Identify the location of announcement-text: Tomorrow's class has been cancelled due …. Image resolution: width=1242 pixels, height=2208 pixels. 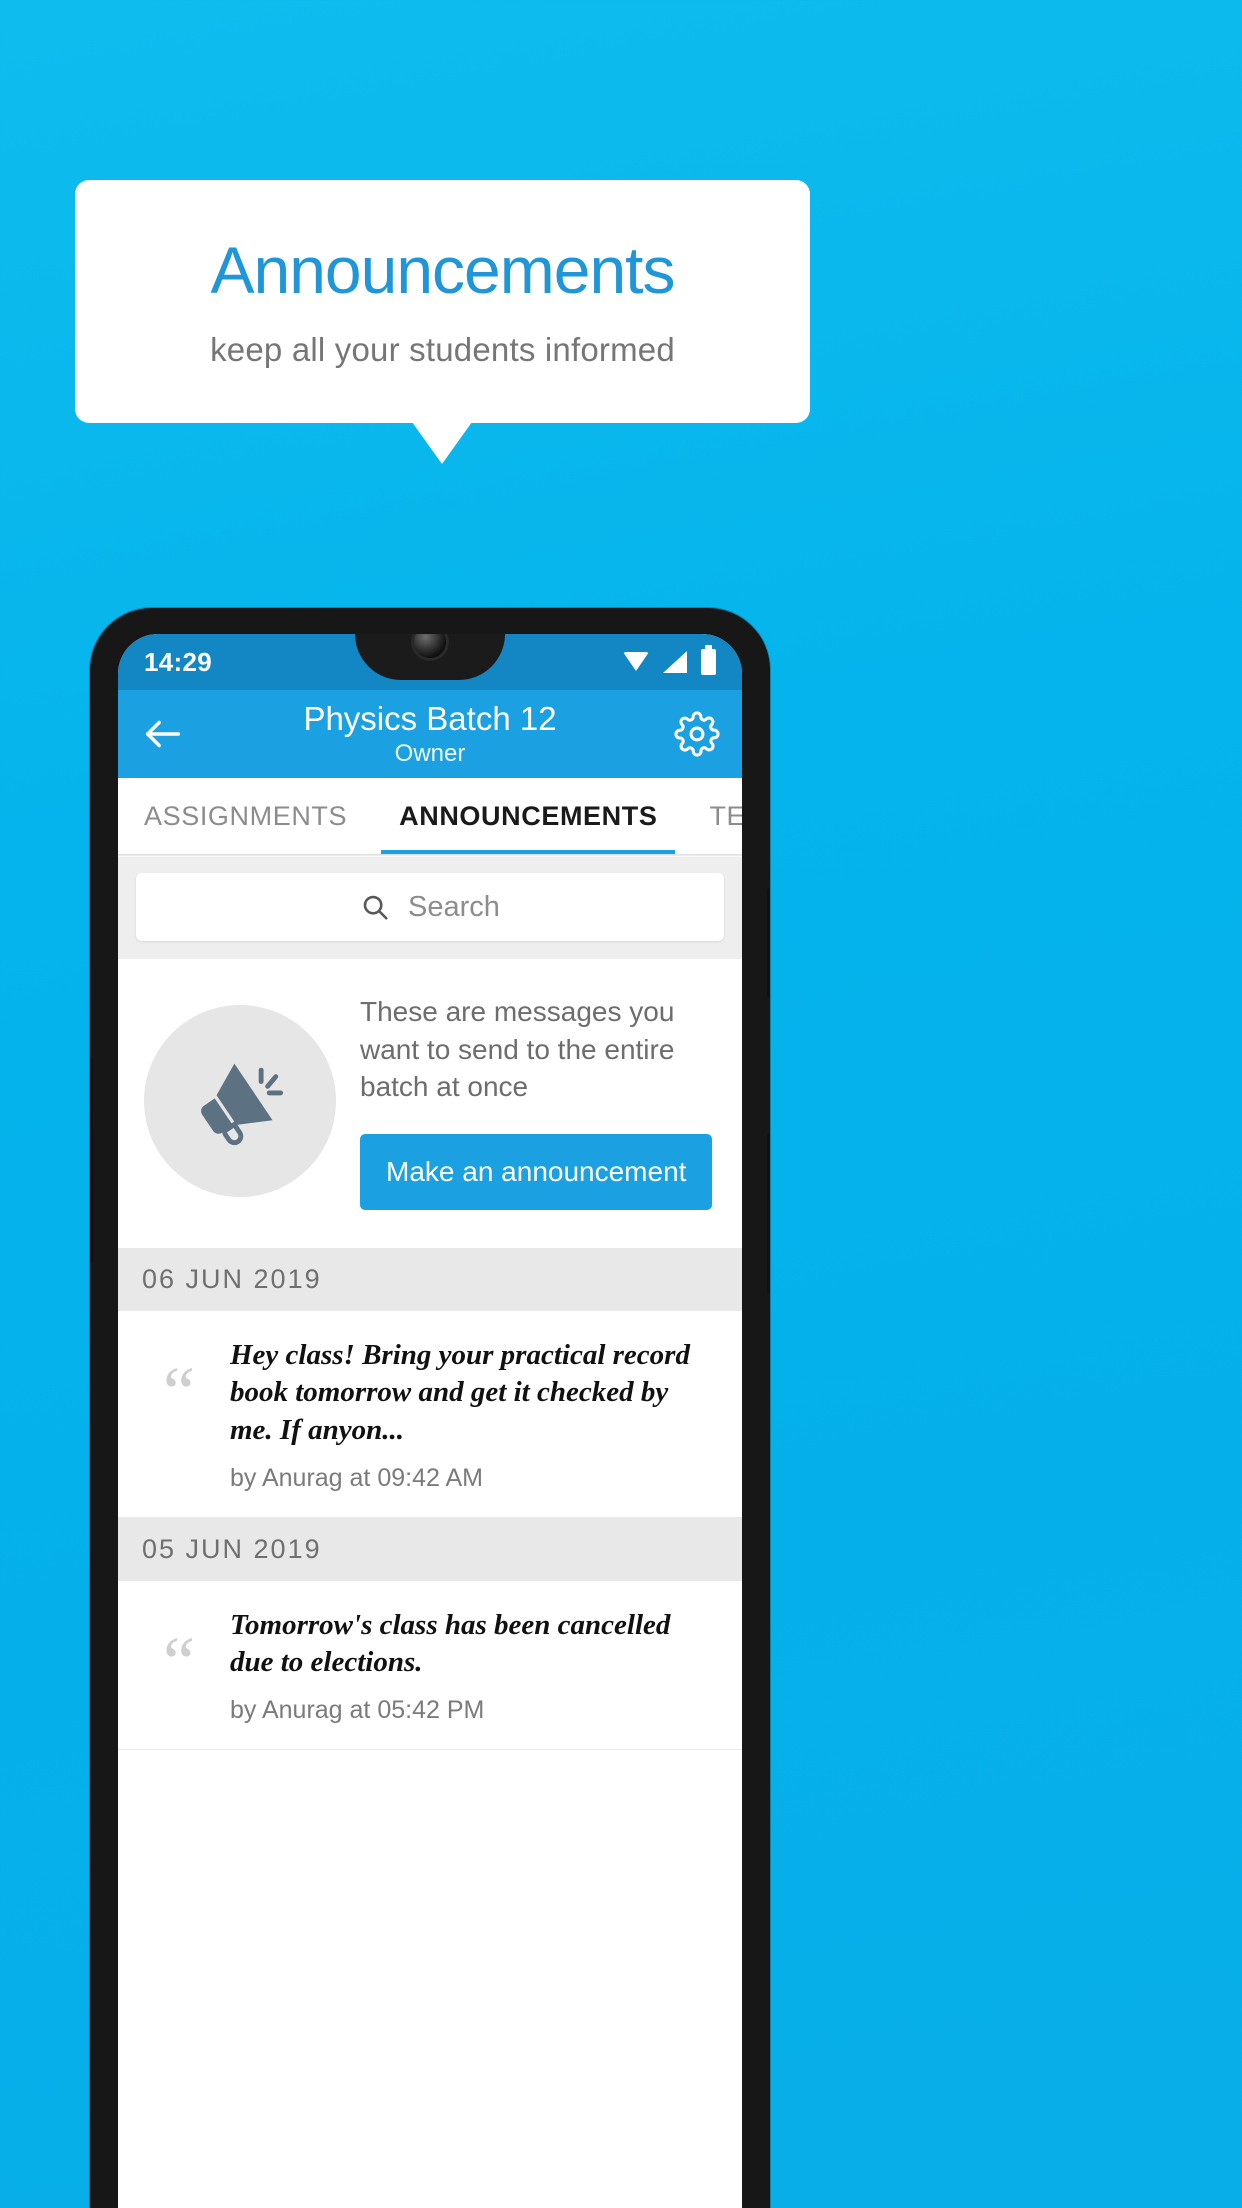
(450, 1643).